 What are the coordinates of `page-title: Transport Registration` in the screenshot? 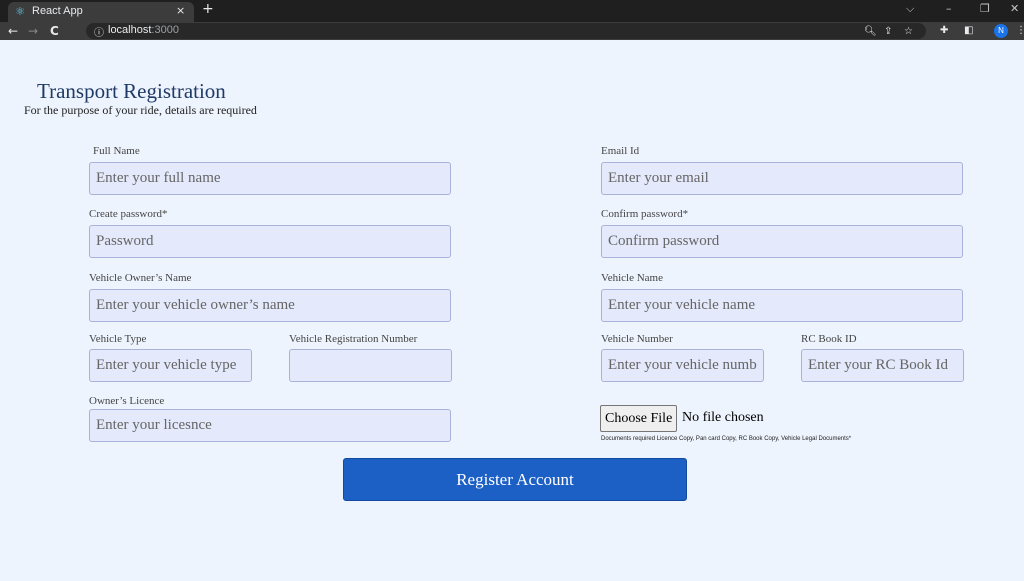 It's located at (131, 91).